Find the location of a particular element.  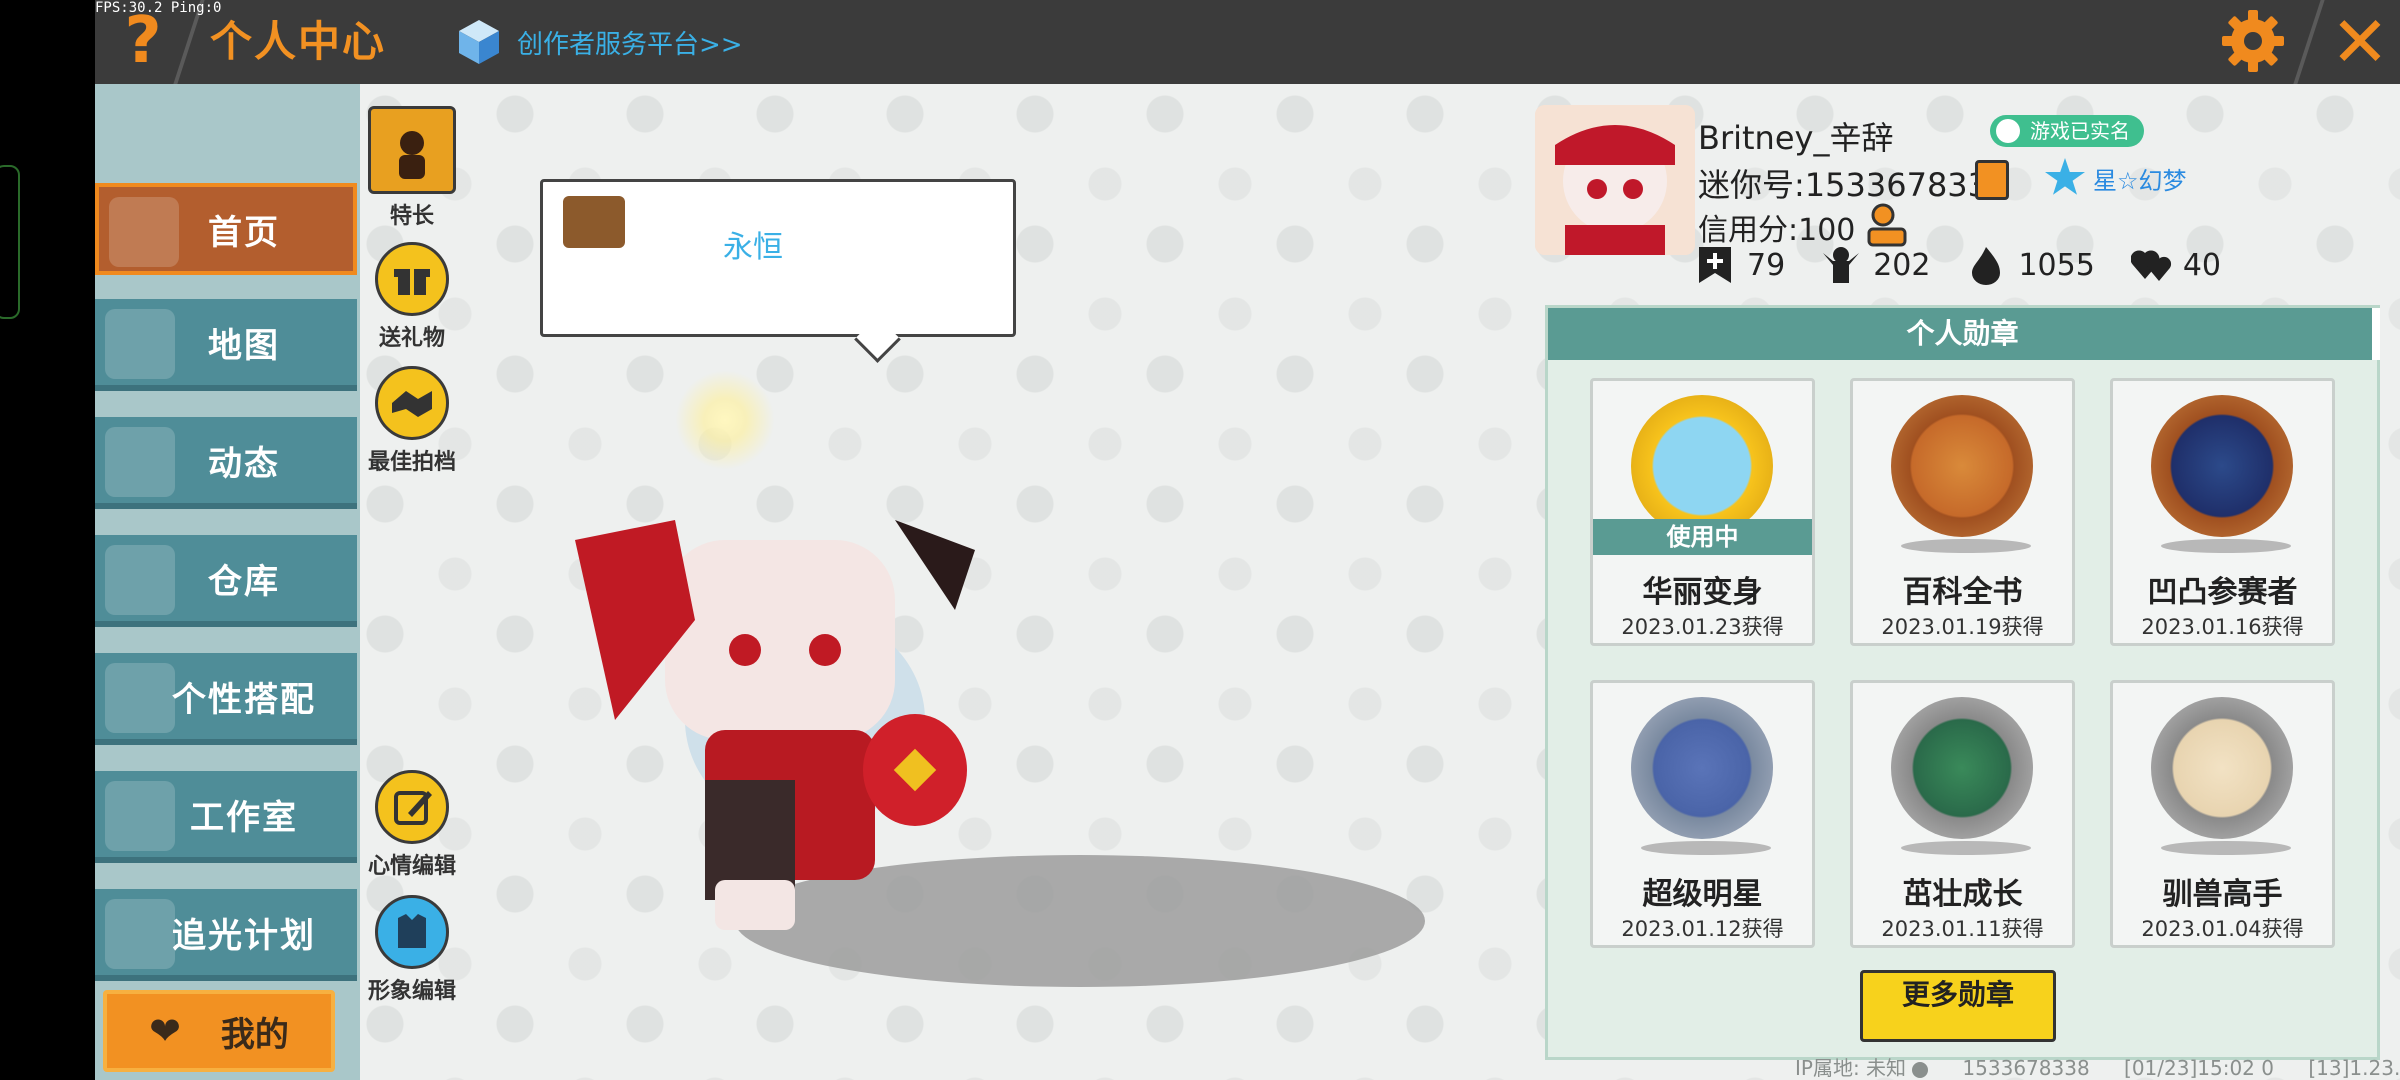

rank-badge: 星☆幻梦 is located at coordinates (2116, 178).